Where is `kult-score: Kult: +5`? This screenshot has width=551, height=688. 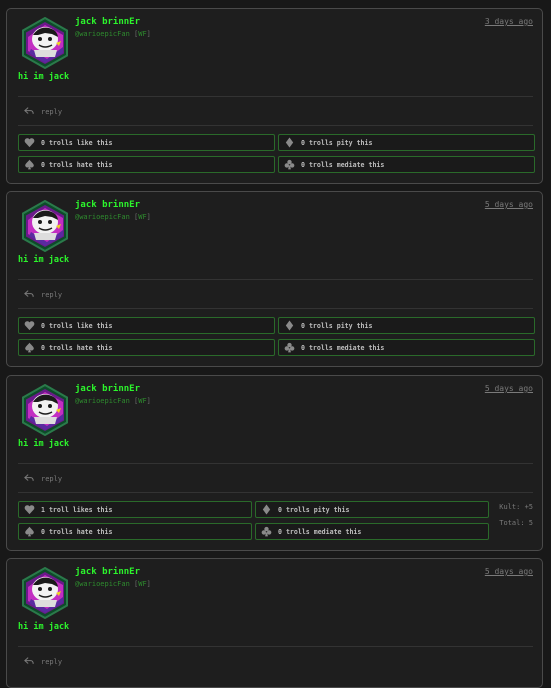
kult-score: Kult: +5 is located at coordinates (516, 507).